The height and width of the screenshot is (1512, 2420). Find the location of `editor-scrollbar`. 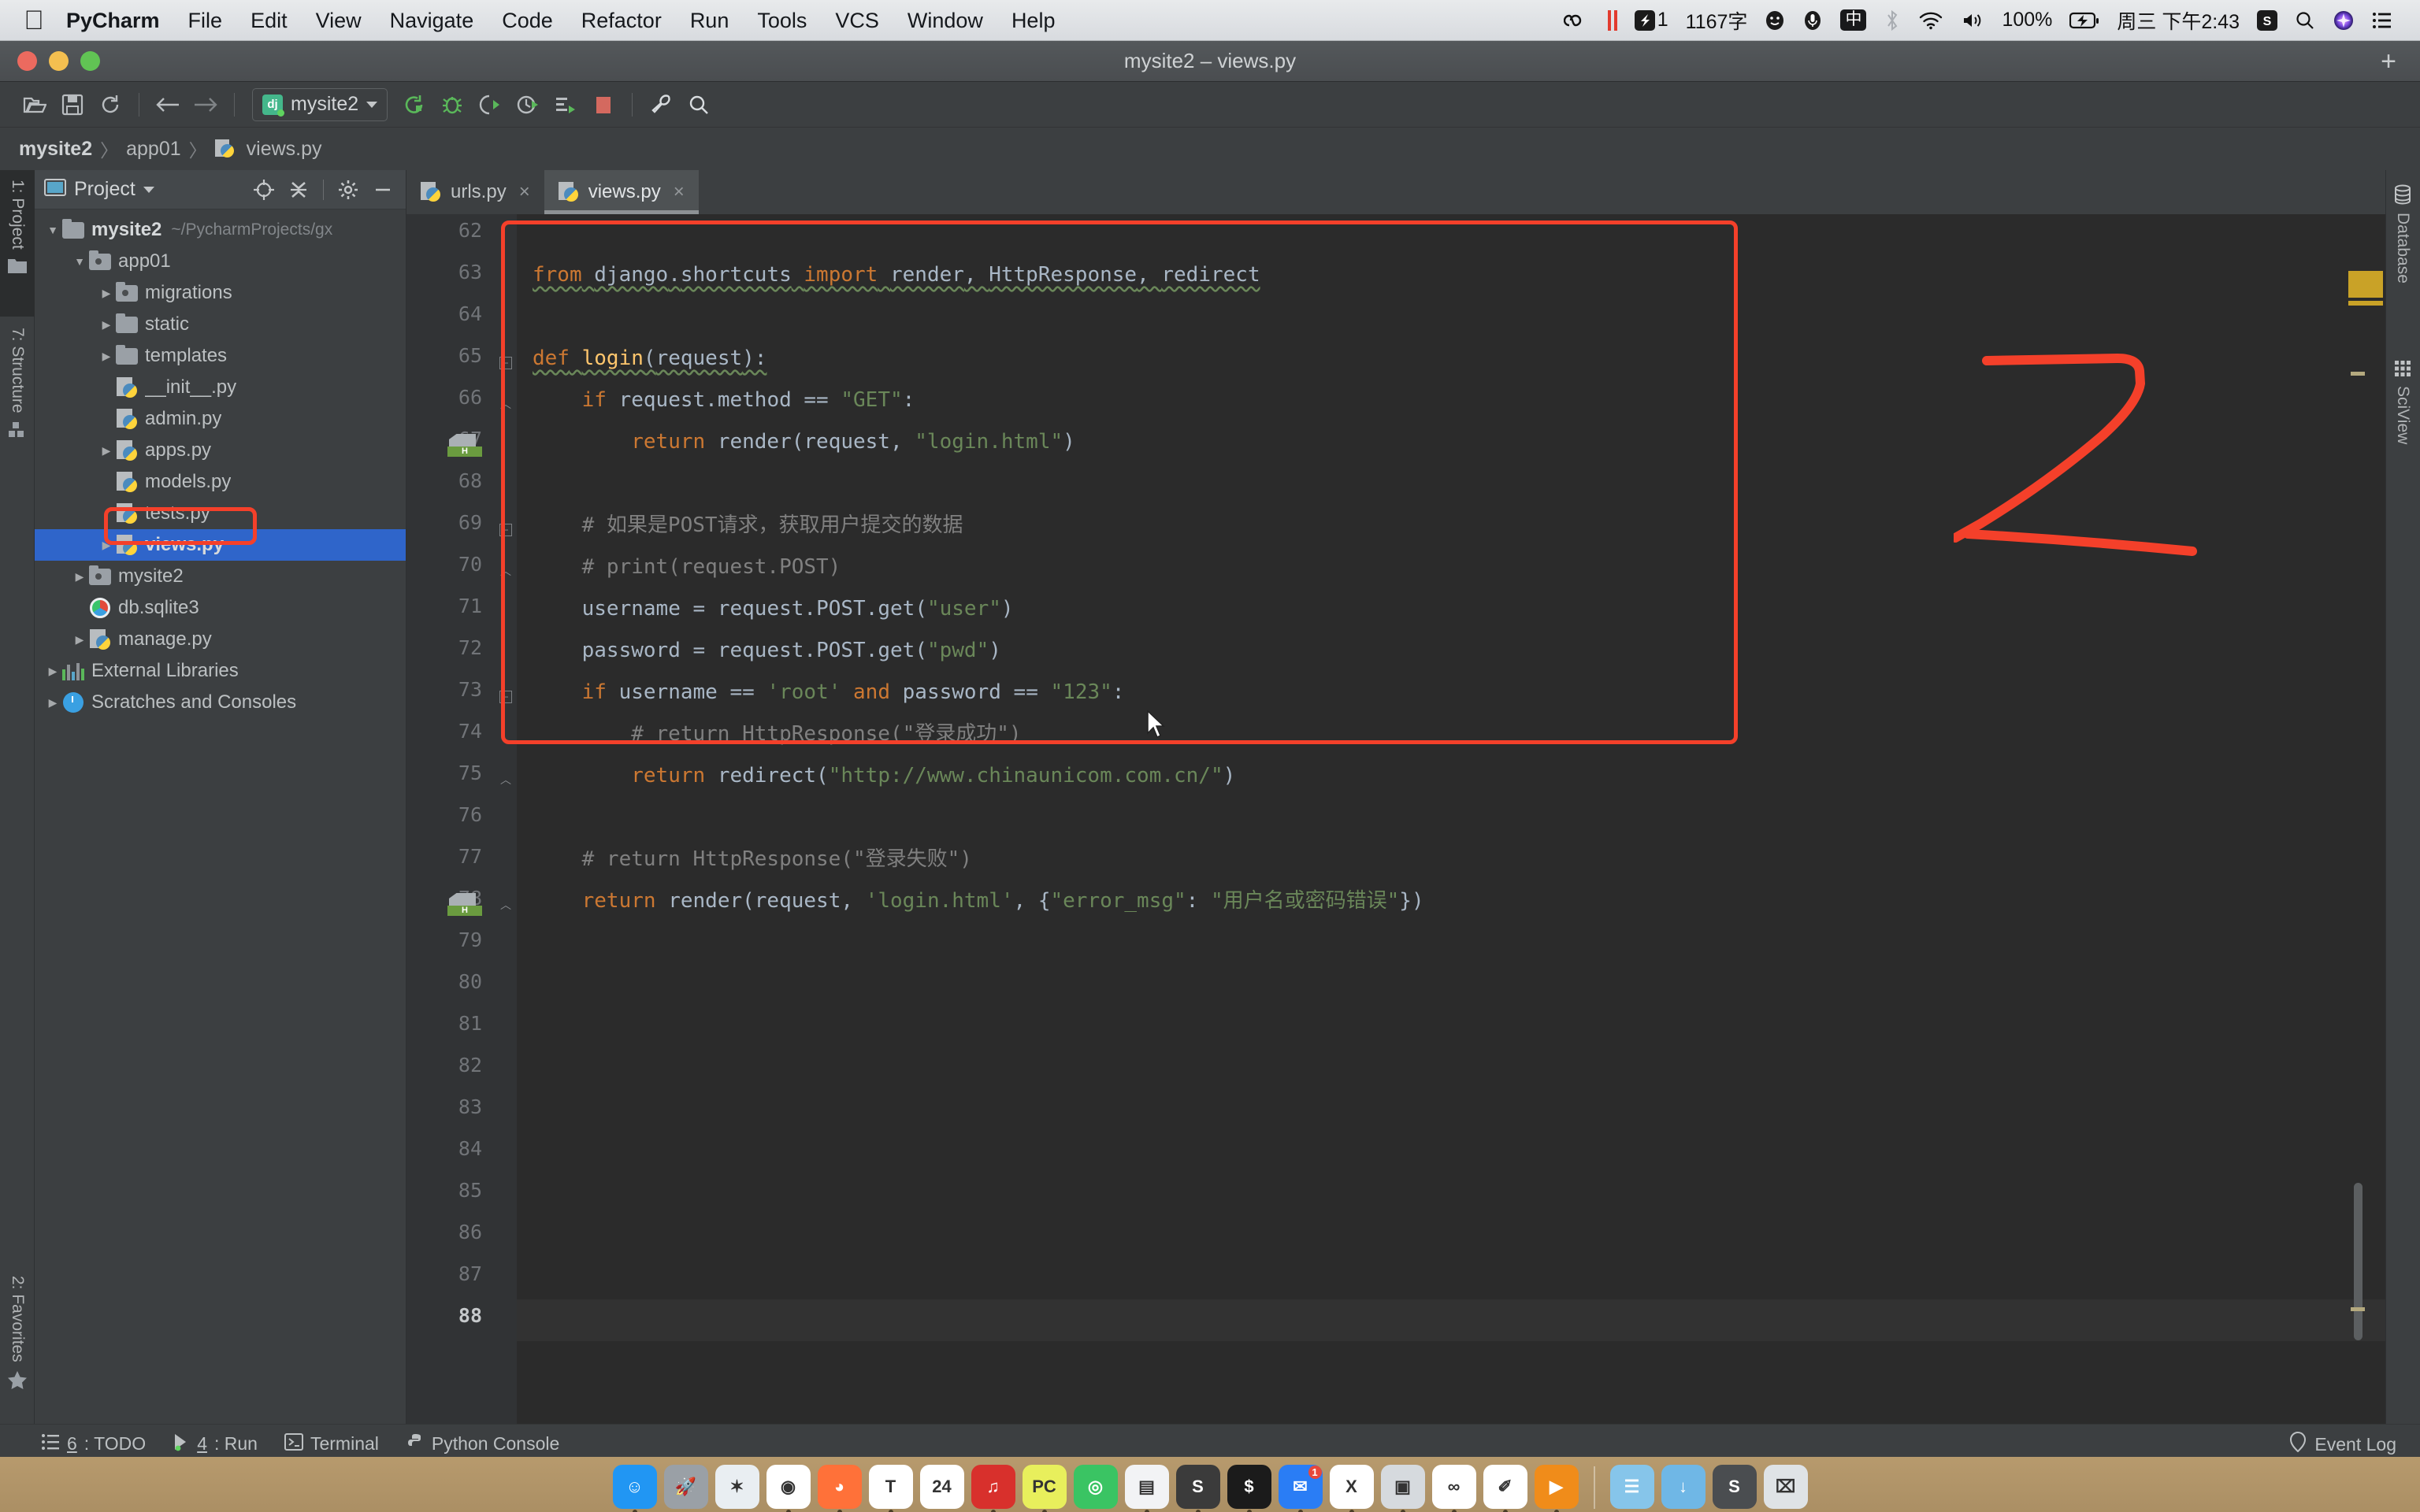

editor-scrollbar is located at coordinates (2358, 819).